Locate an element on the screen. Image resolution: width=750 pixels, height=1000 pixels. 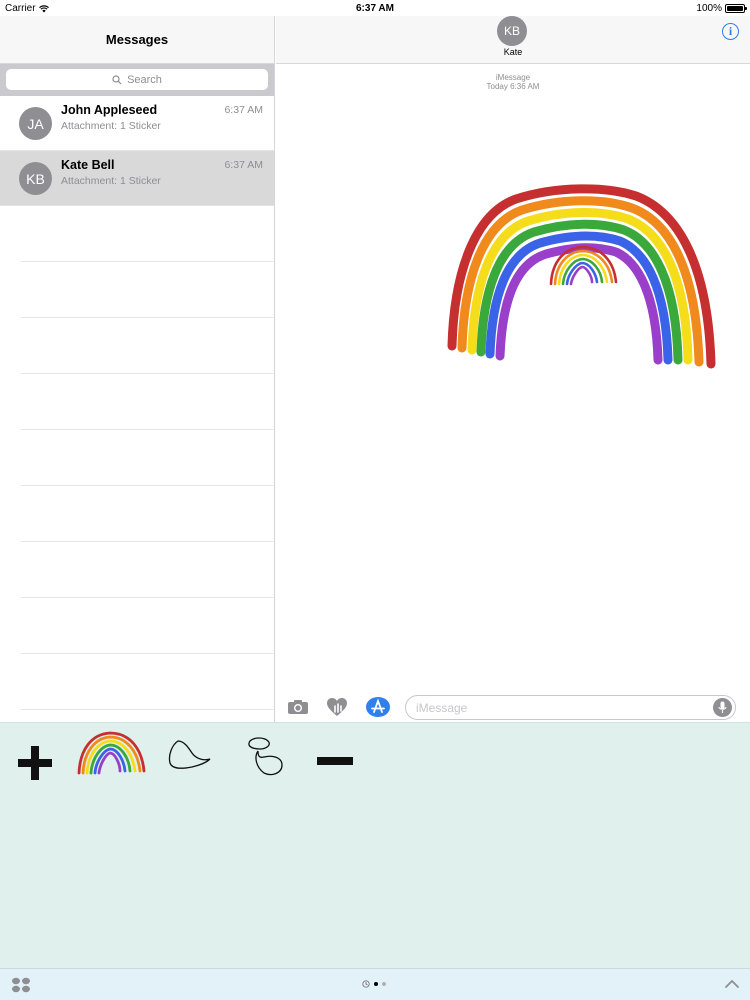
recents-icon is located at coordinates (366, 984).